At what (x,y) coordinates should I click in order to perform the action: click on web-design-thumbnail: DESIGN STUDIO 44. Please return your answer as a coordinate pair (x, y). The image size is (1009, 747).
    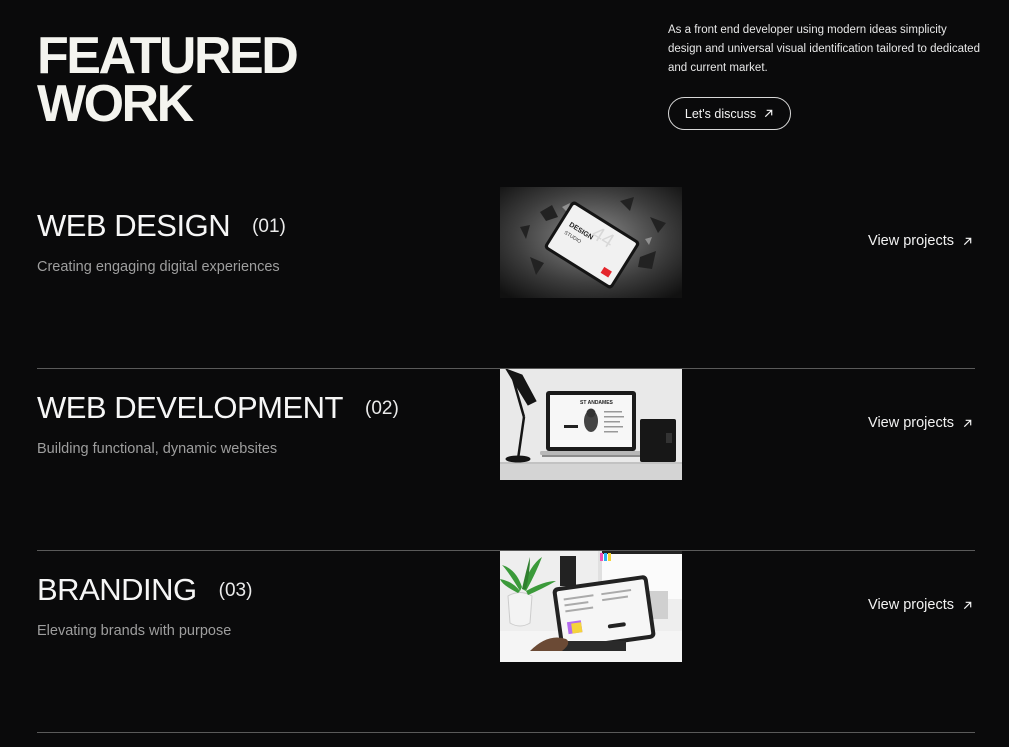
    Looking at the image, I should click on (591, 242).